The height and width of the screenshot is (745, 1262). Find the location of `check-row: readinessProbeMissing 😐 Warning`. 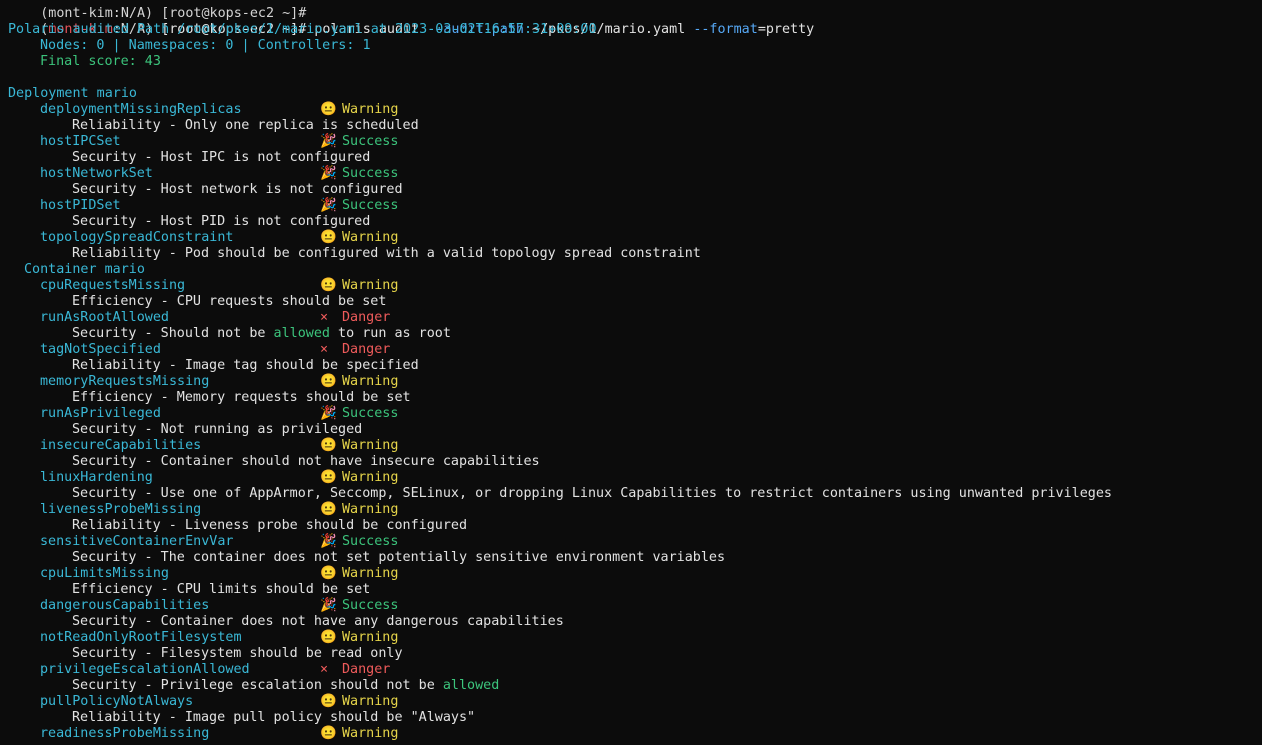

check-row: readinessProbeMissing 😐 Warning is located at coordinates (635, 734).